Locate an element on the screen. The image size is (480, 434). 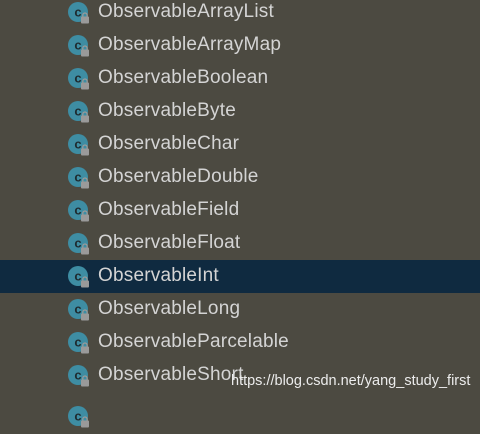
tree-item-label: ObservableParcelable is located at coordinates (193, 341).